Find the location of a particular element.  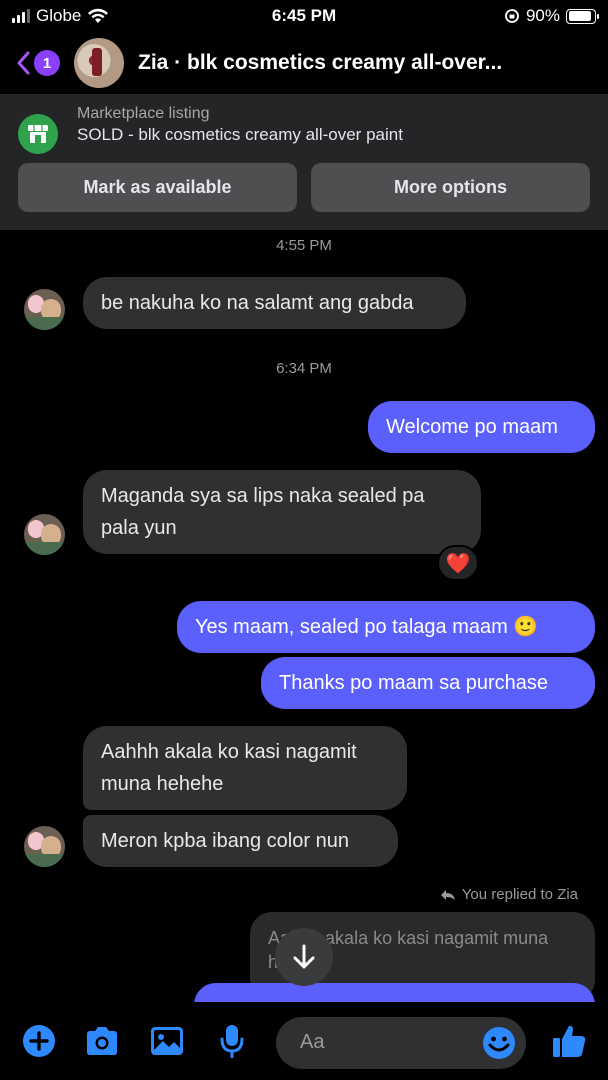

marketplace-shop-icon is located at coordinates (38, 134).